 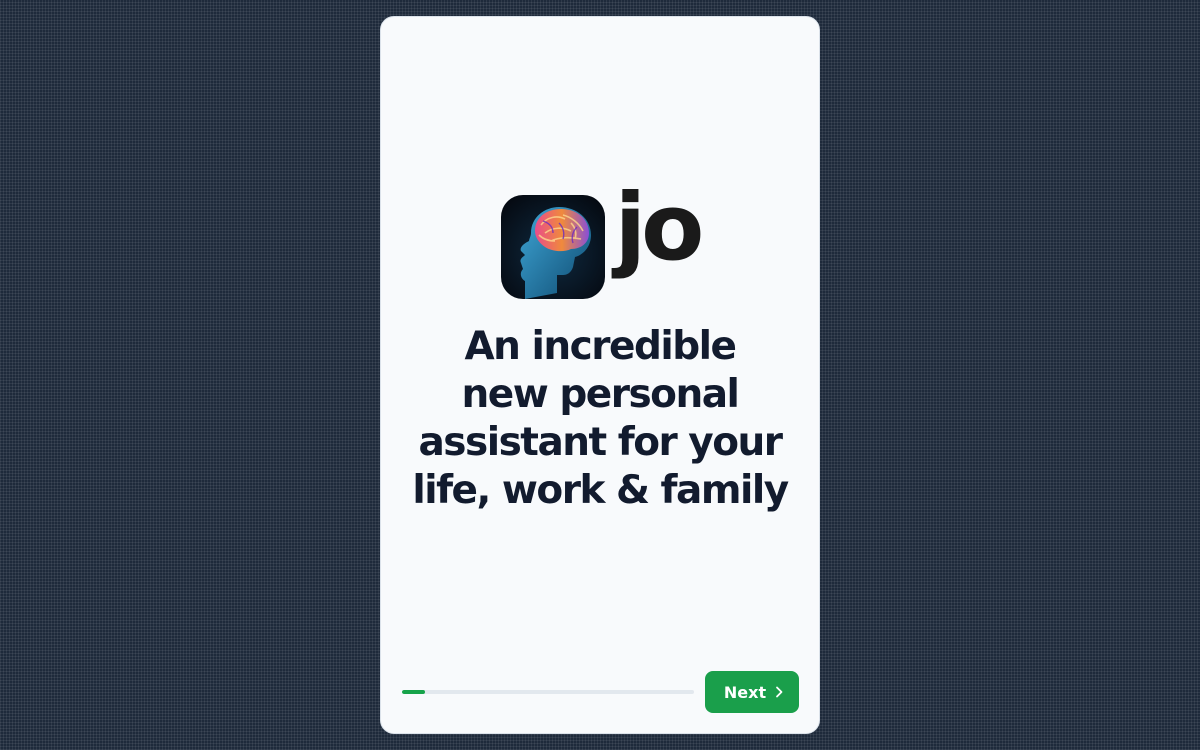 What do you see at coordinates (600, 394) in the screenshot?
I see `headline-line: new personal` at bounding box center [600, 394].